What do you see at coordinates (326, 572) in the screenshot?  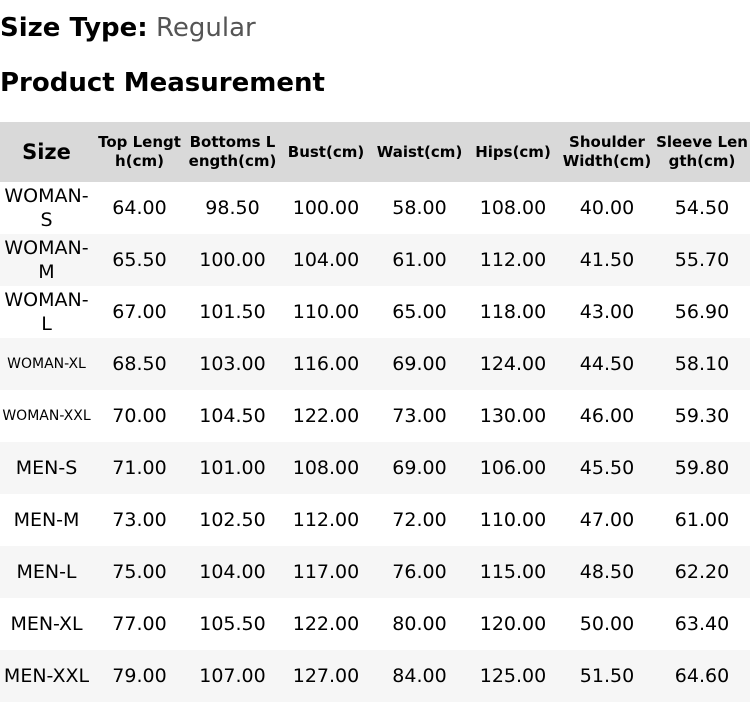 I see `measurement-cell: 117.00` at bounding box center [326, 572].